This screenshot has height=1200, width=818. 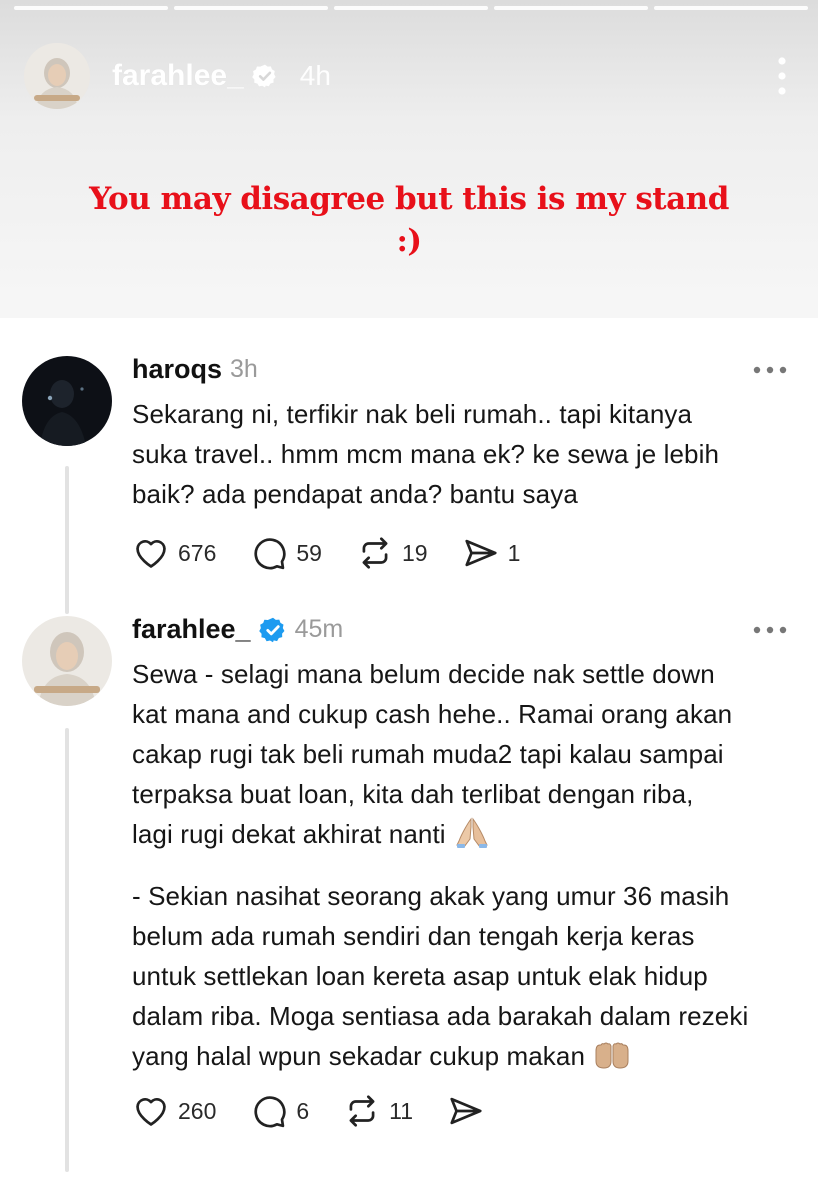 I want to click on story-time: 4h, so click(x=315, y=75).